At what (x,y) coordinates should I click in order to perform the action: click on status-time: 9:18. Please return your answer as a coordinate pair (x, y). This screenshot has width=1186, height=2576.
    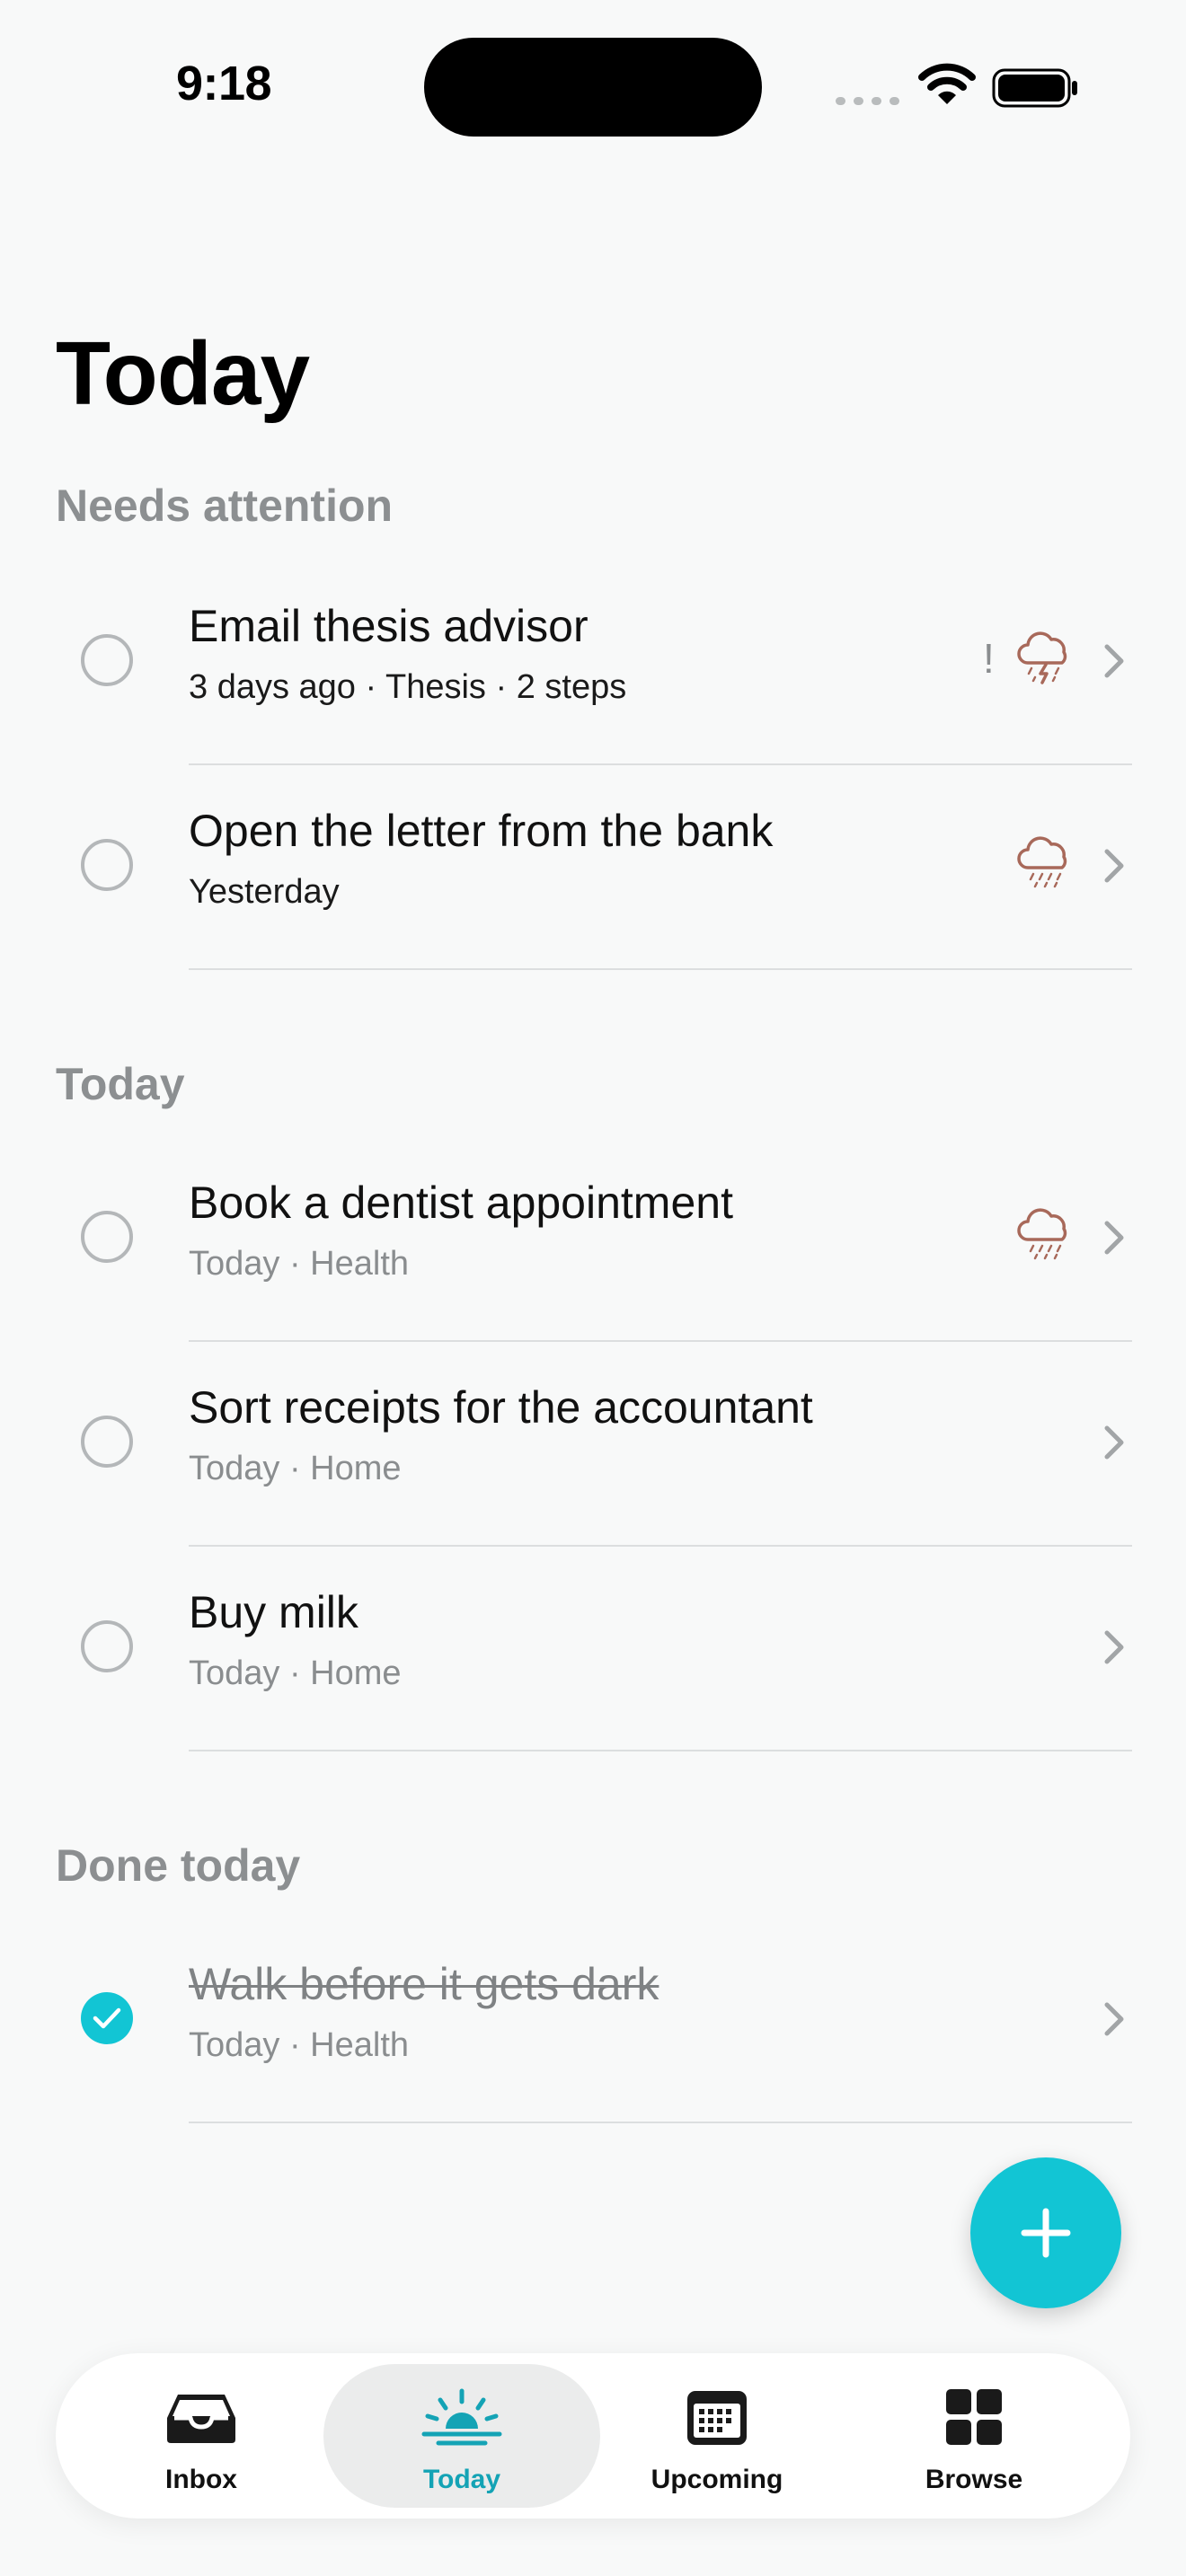
    Looking at the image, I should click on (224, 83).